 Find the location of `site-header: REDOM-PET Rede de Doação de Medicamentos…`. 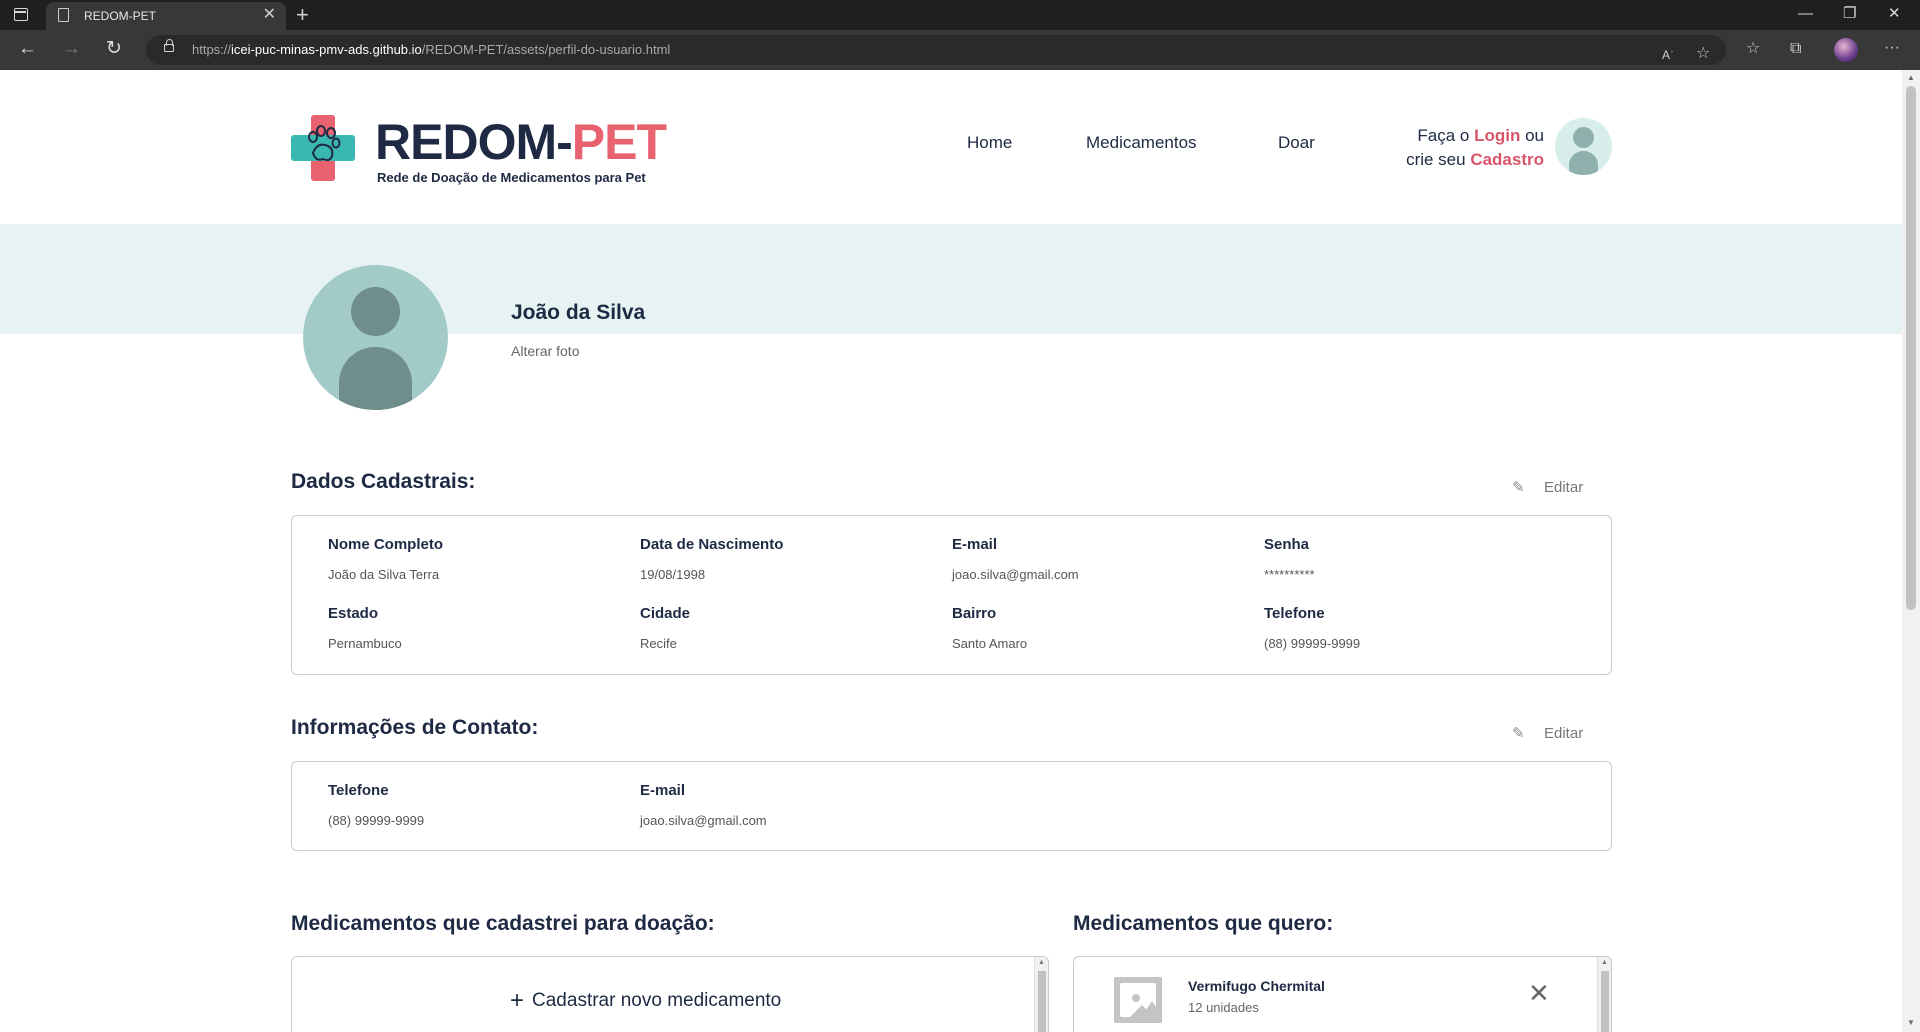

site-header: REDOM-PET Rede de Doação de Medicamentos… is located at coordinates (951, 147).